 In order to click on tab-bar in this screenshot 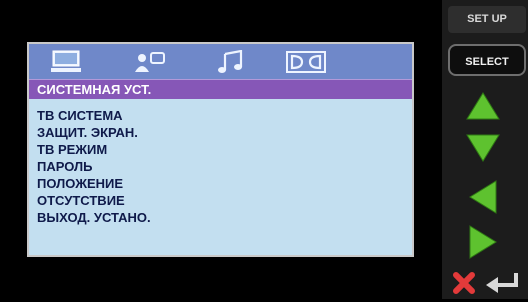, I will do `click(220, 62)`.